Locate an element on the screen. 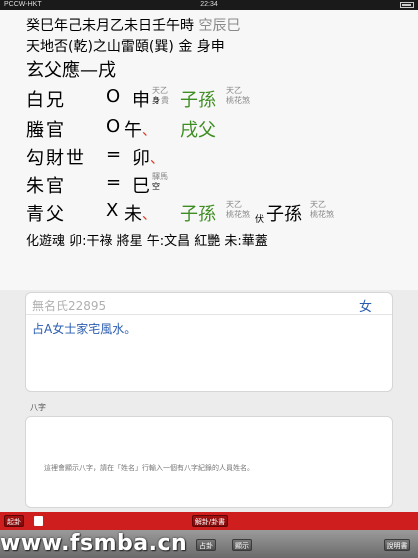  liushen: 青 is located at coordinates (35, 214).